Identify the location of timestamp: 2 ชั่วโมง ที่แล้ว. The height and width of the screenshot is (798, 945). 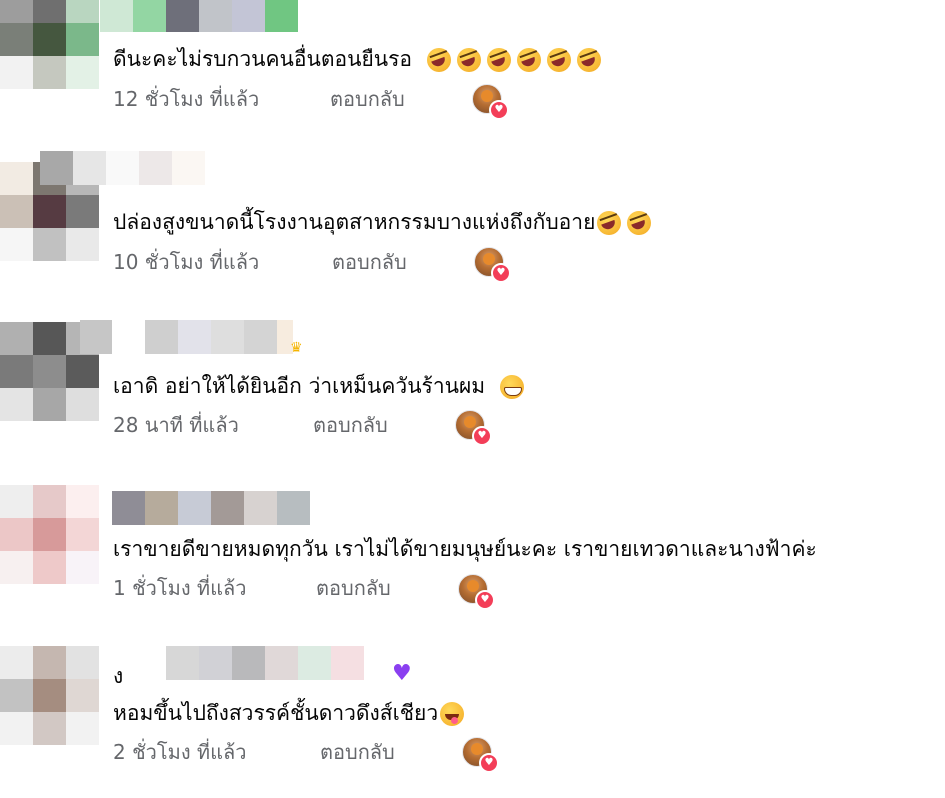
(180, 752).